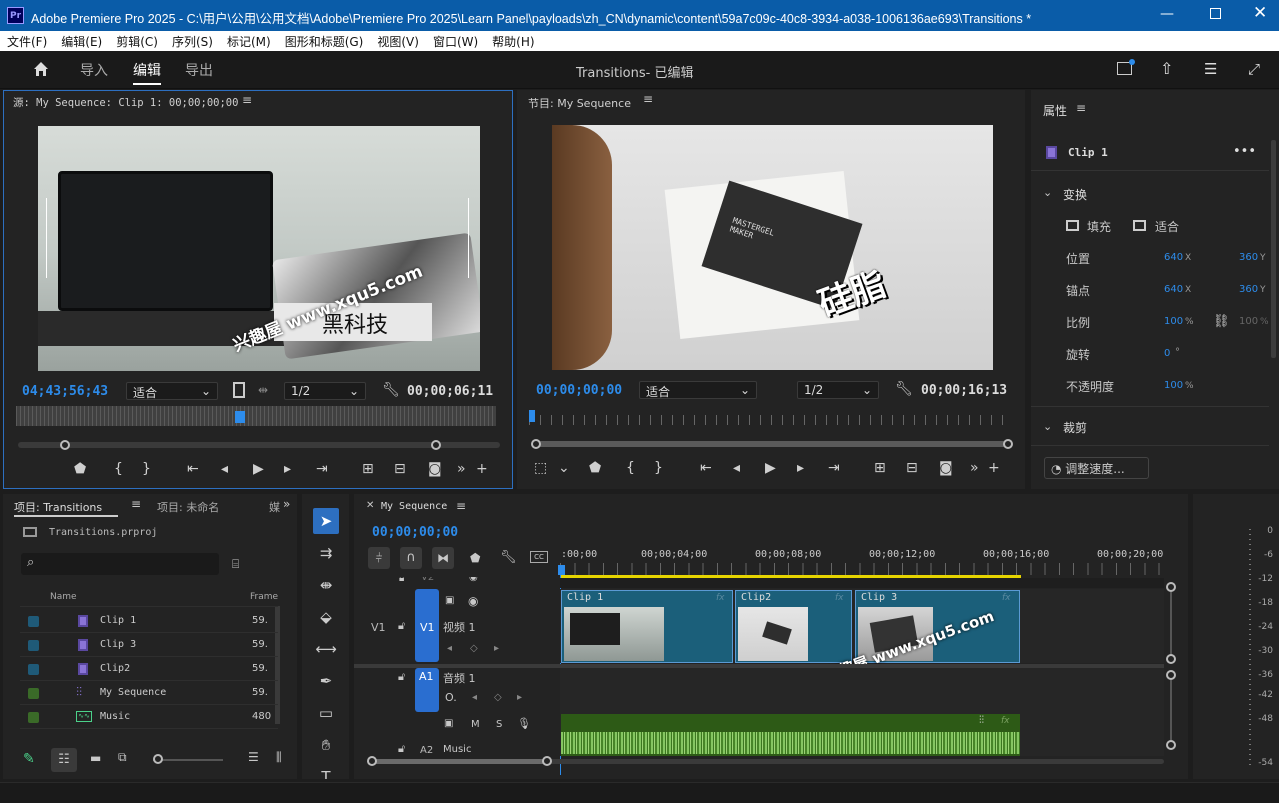 The image size is (1279, 803). Describe the element at coordinates (1221, 321) in the screenshot. I see `link-icon: ⛓︎` at that location.